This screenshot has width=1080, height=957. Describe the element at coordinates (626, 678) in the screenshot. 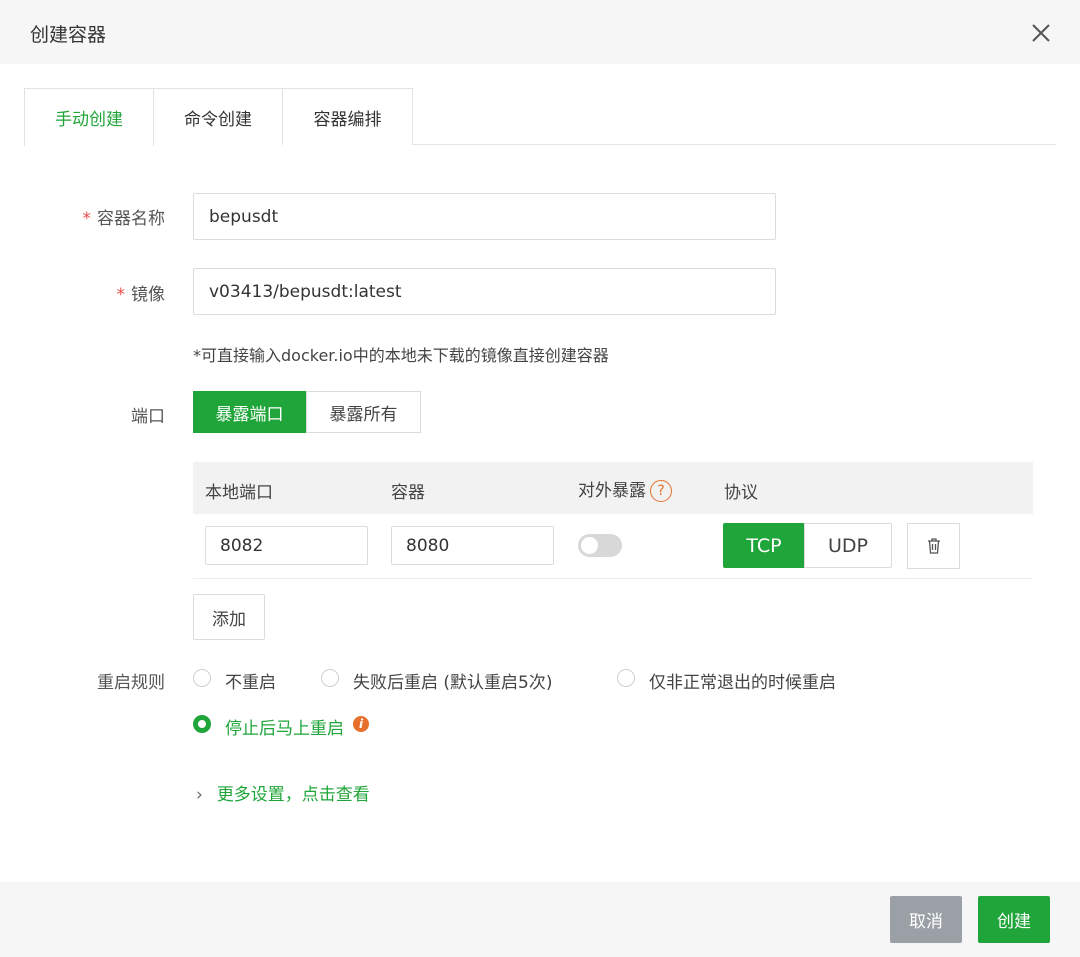

I see `radio-restart-unless-normal` at that location.